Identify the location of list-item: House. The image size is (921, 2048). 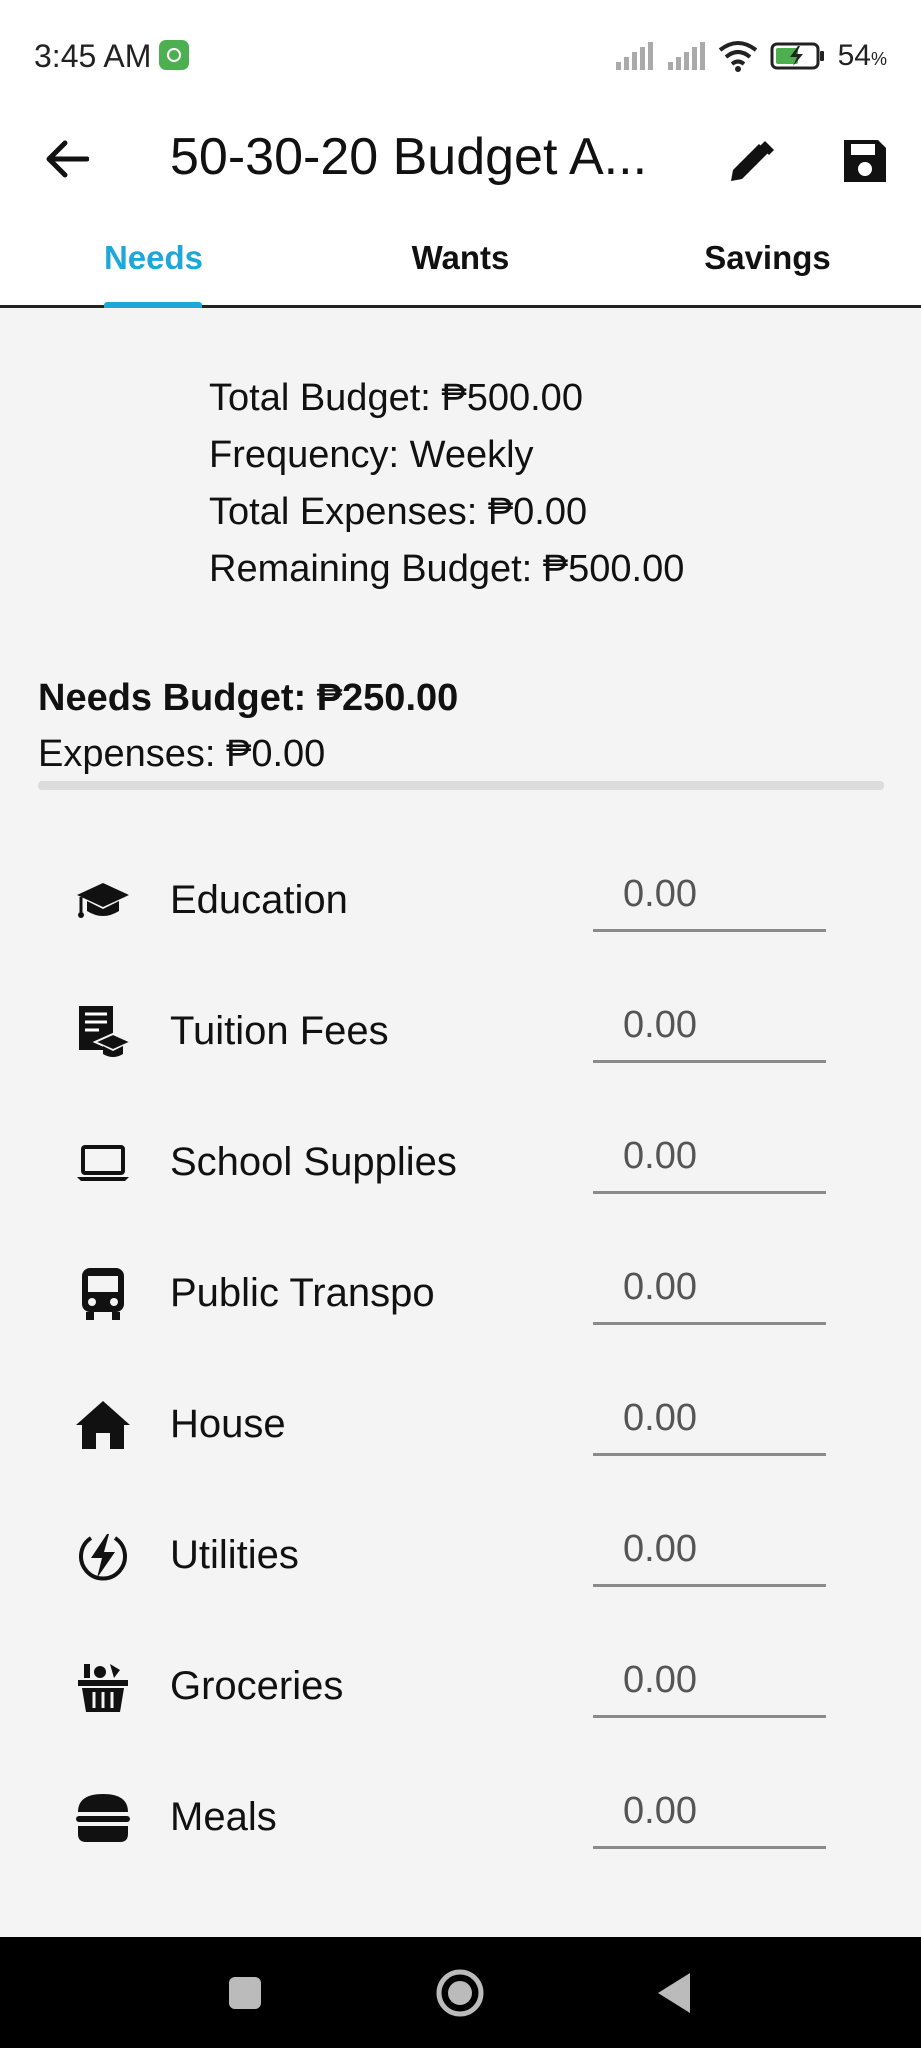
(460, 1429).